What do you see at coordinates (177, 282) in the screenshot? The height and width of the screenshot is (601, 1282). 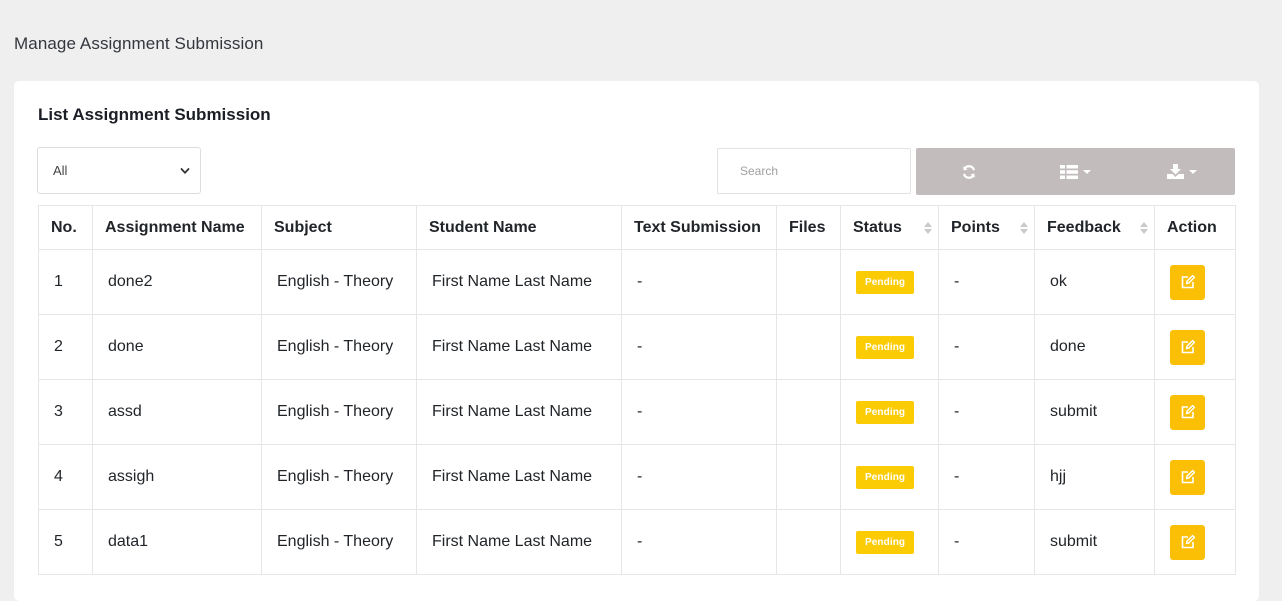 I see `cell-assignment: done2` at bounding box center [177, 282].